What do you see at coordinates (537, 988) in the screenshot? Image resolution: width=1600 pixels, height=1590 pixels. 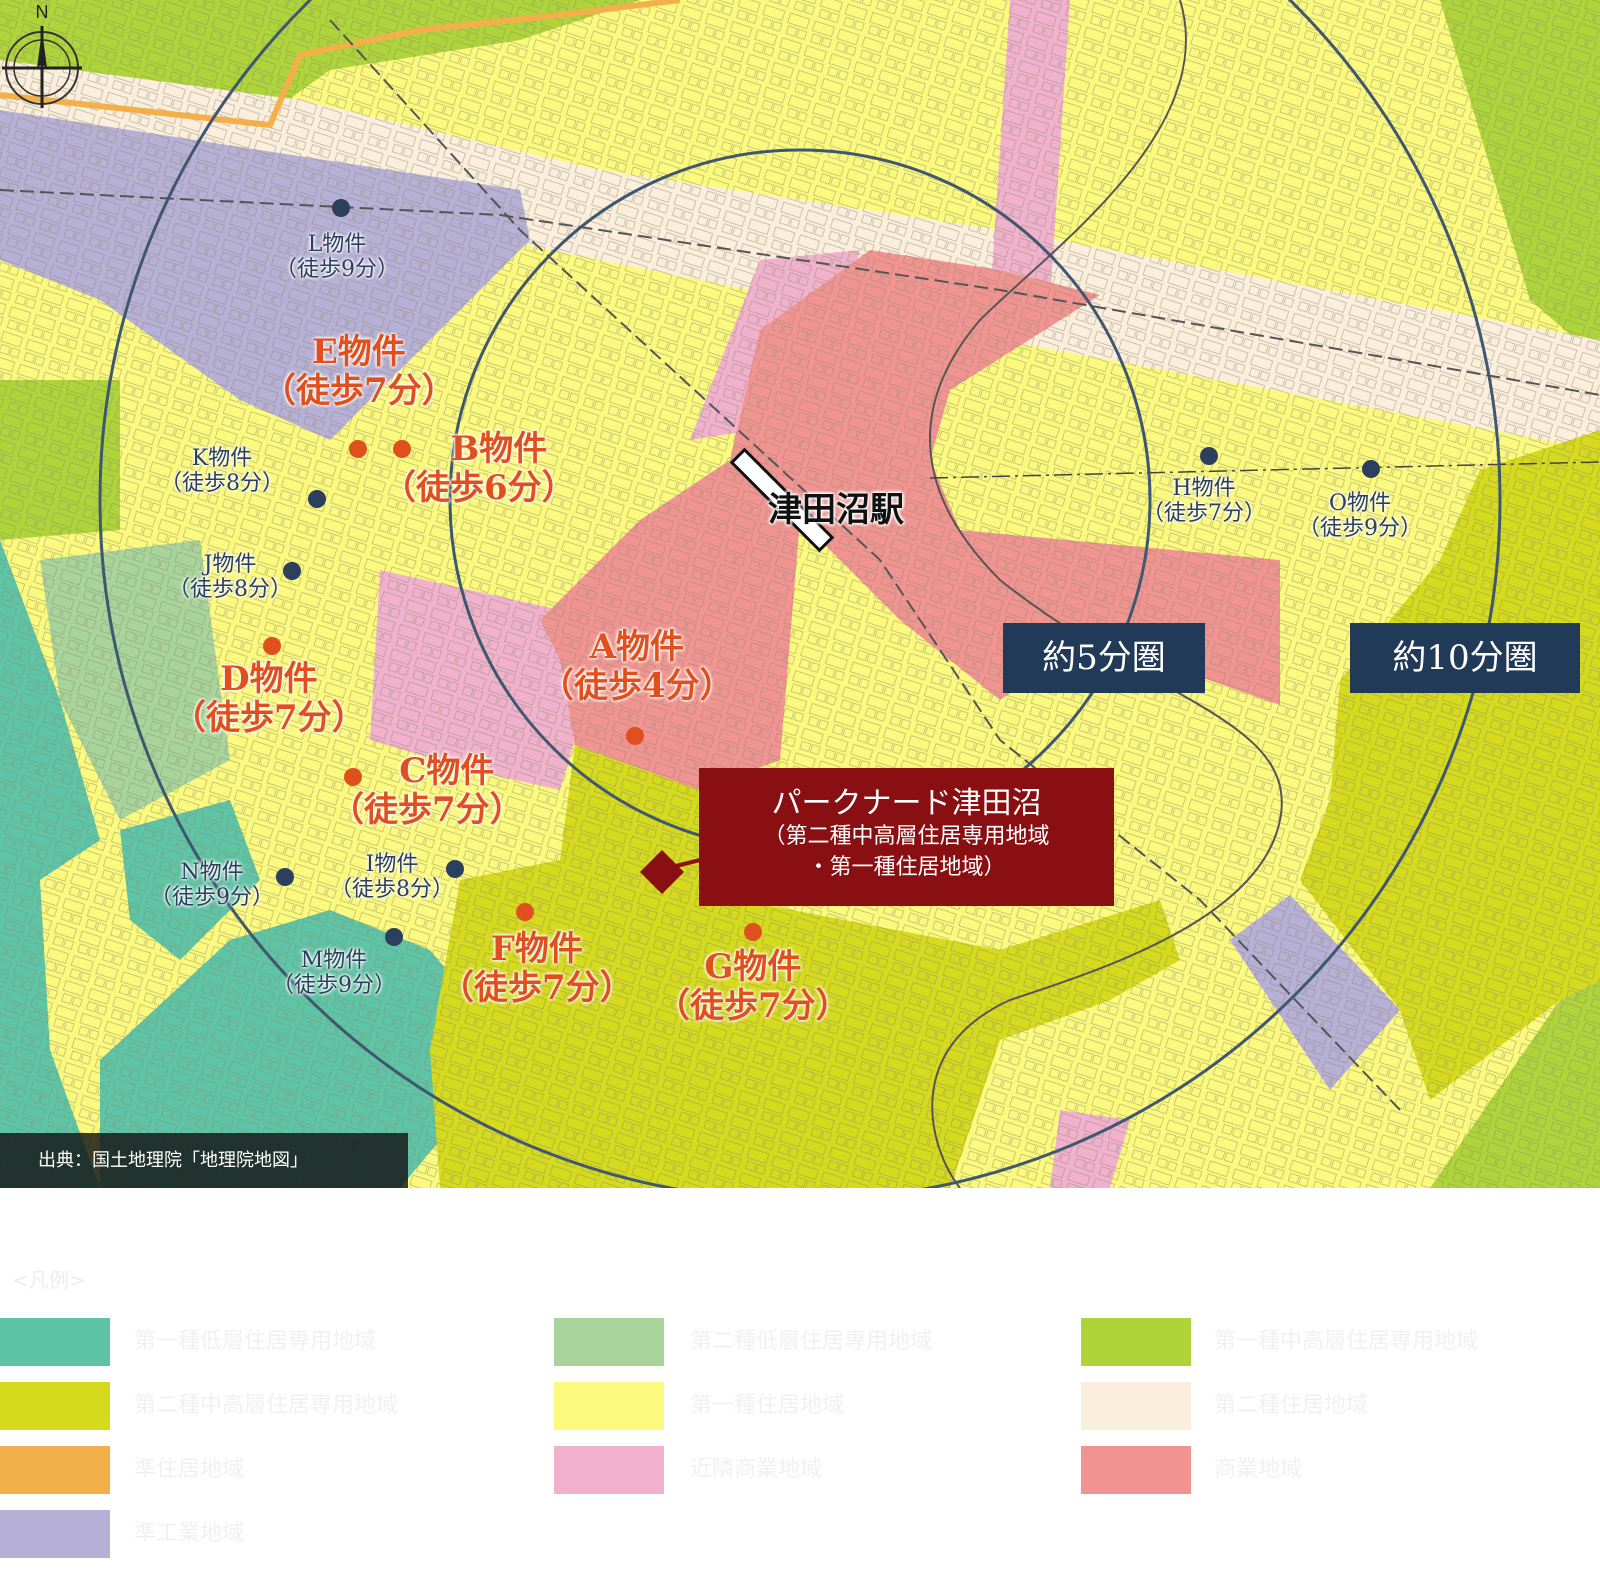 I see `property-walk-F: （徒歩7分）` at bounding box center [537, 988].